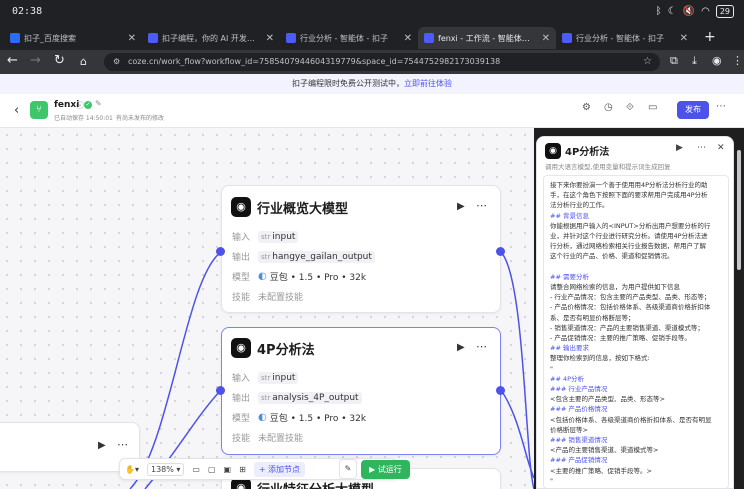 The height and width of the screenshot is (489, 744). Describe the element at coordinates (83, 118) in the screenshot. I see `autosave-status: 已自动保存 14:50:01` at that location.